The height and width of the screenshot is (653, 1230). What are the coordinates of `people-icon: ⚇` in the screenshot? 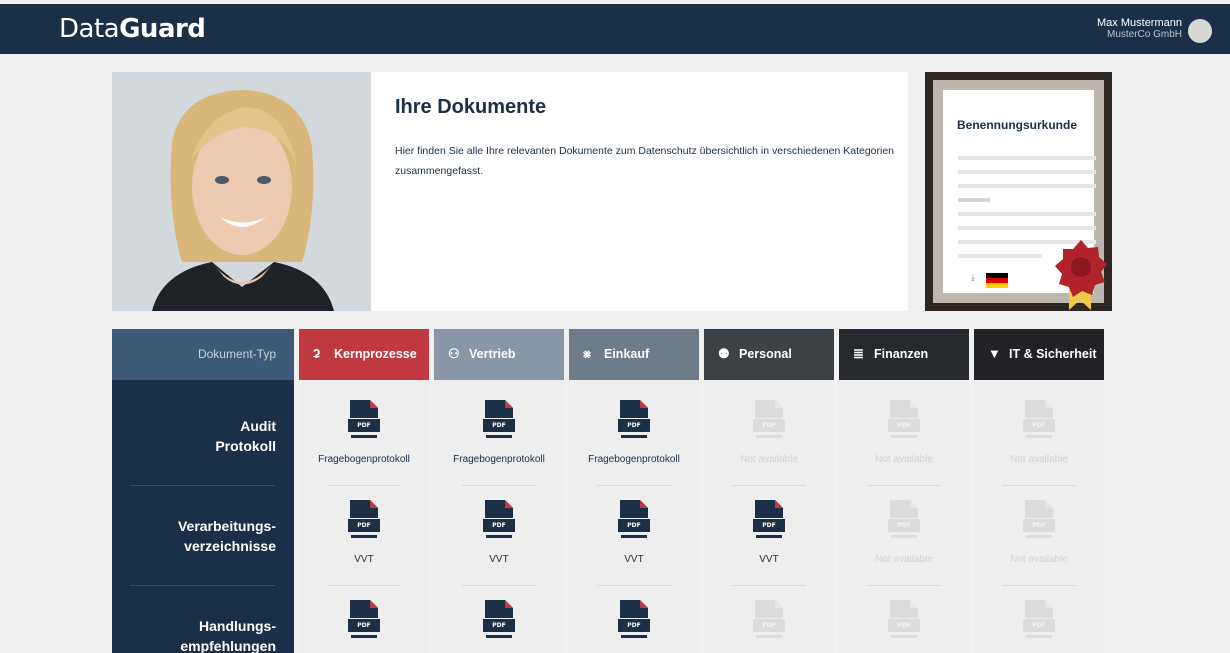 It's located at (454, 353).